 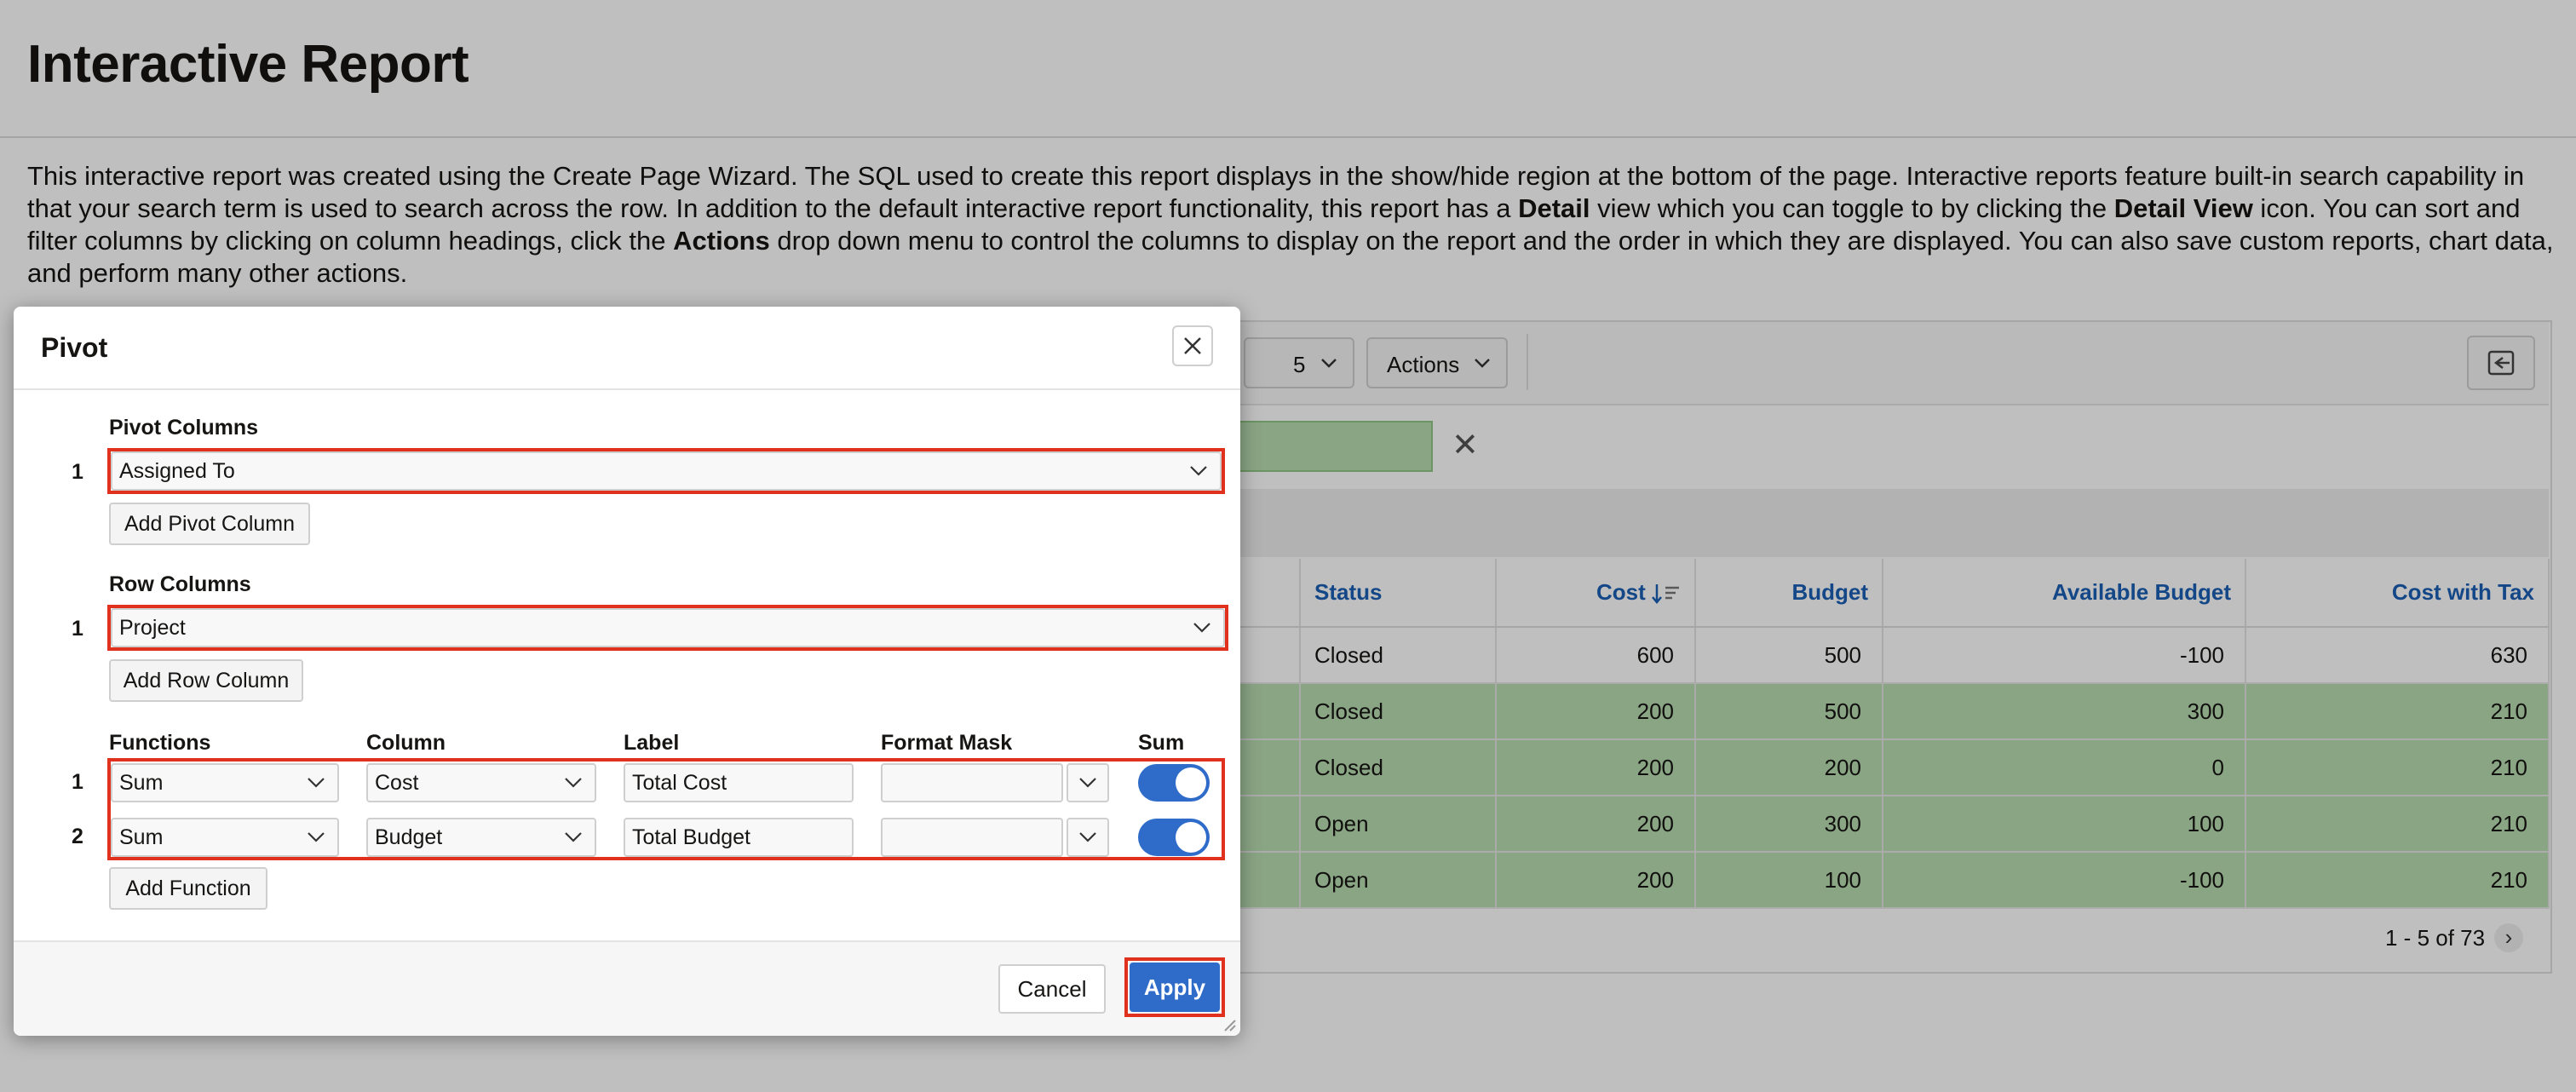 What do you see at coordinates (77, 472) in the screenshot?
I see `pivot-column-index: 1` at bounding box center [77, 472].